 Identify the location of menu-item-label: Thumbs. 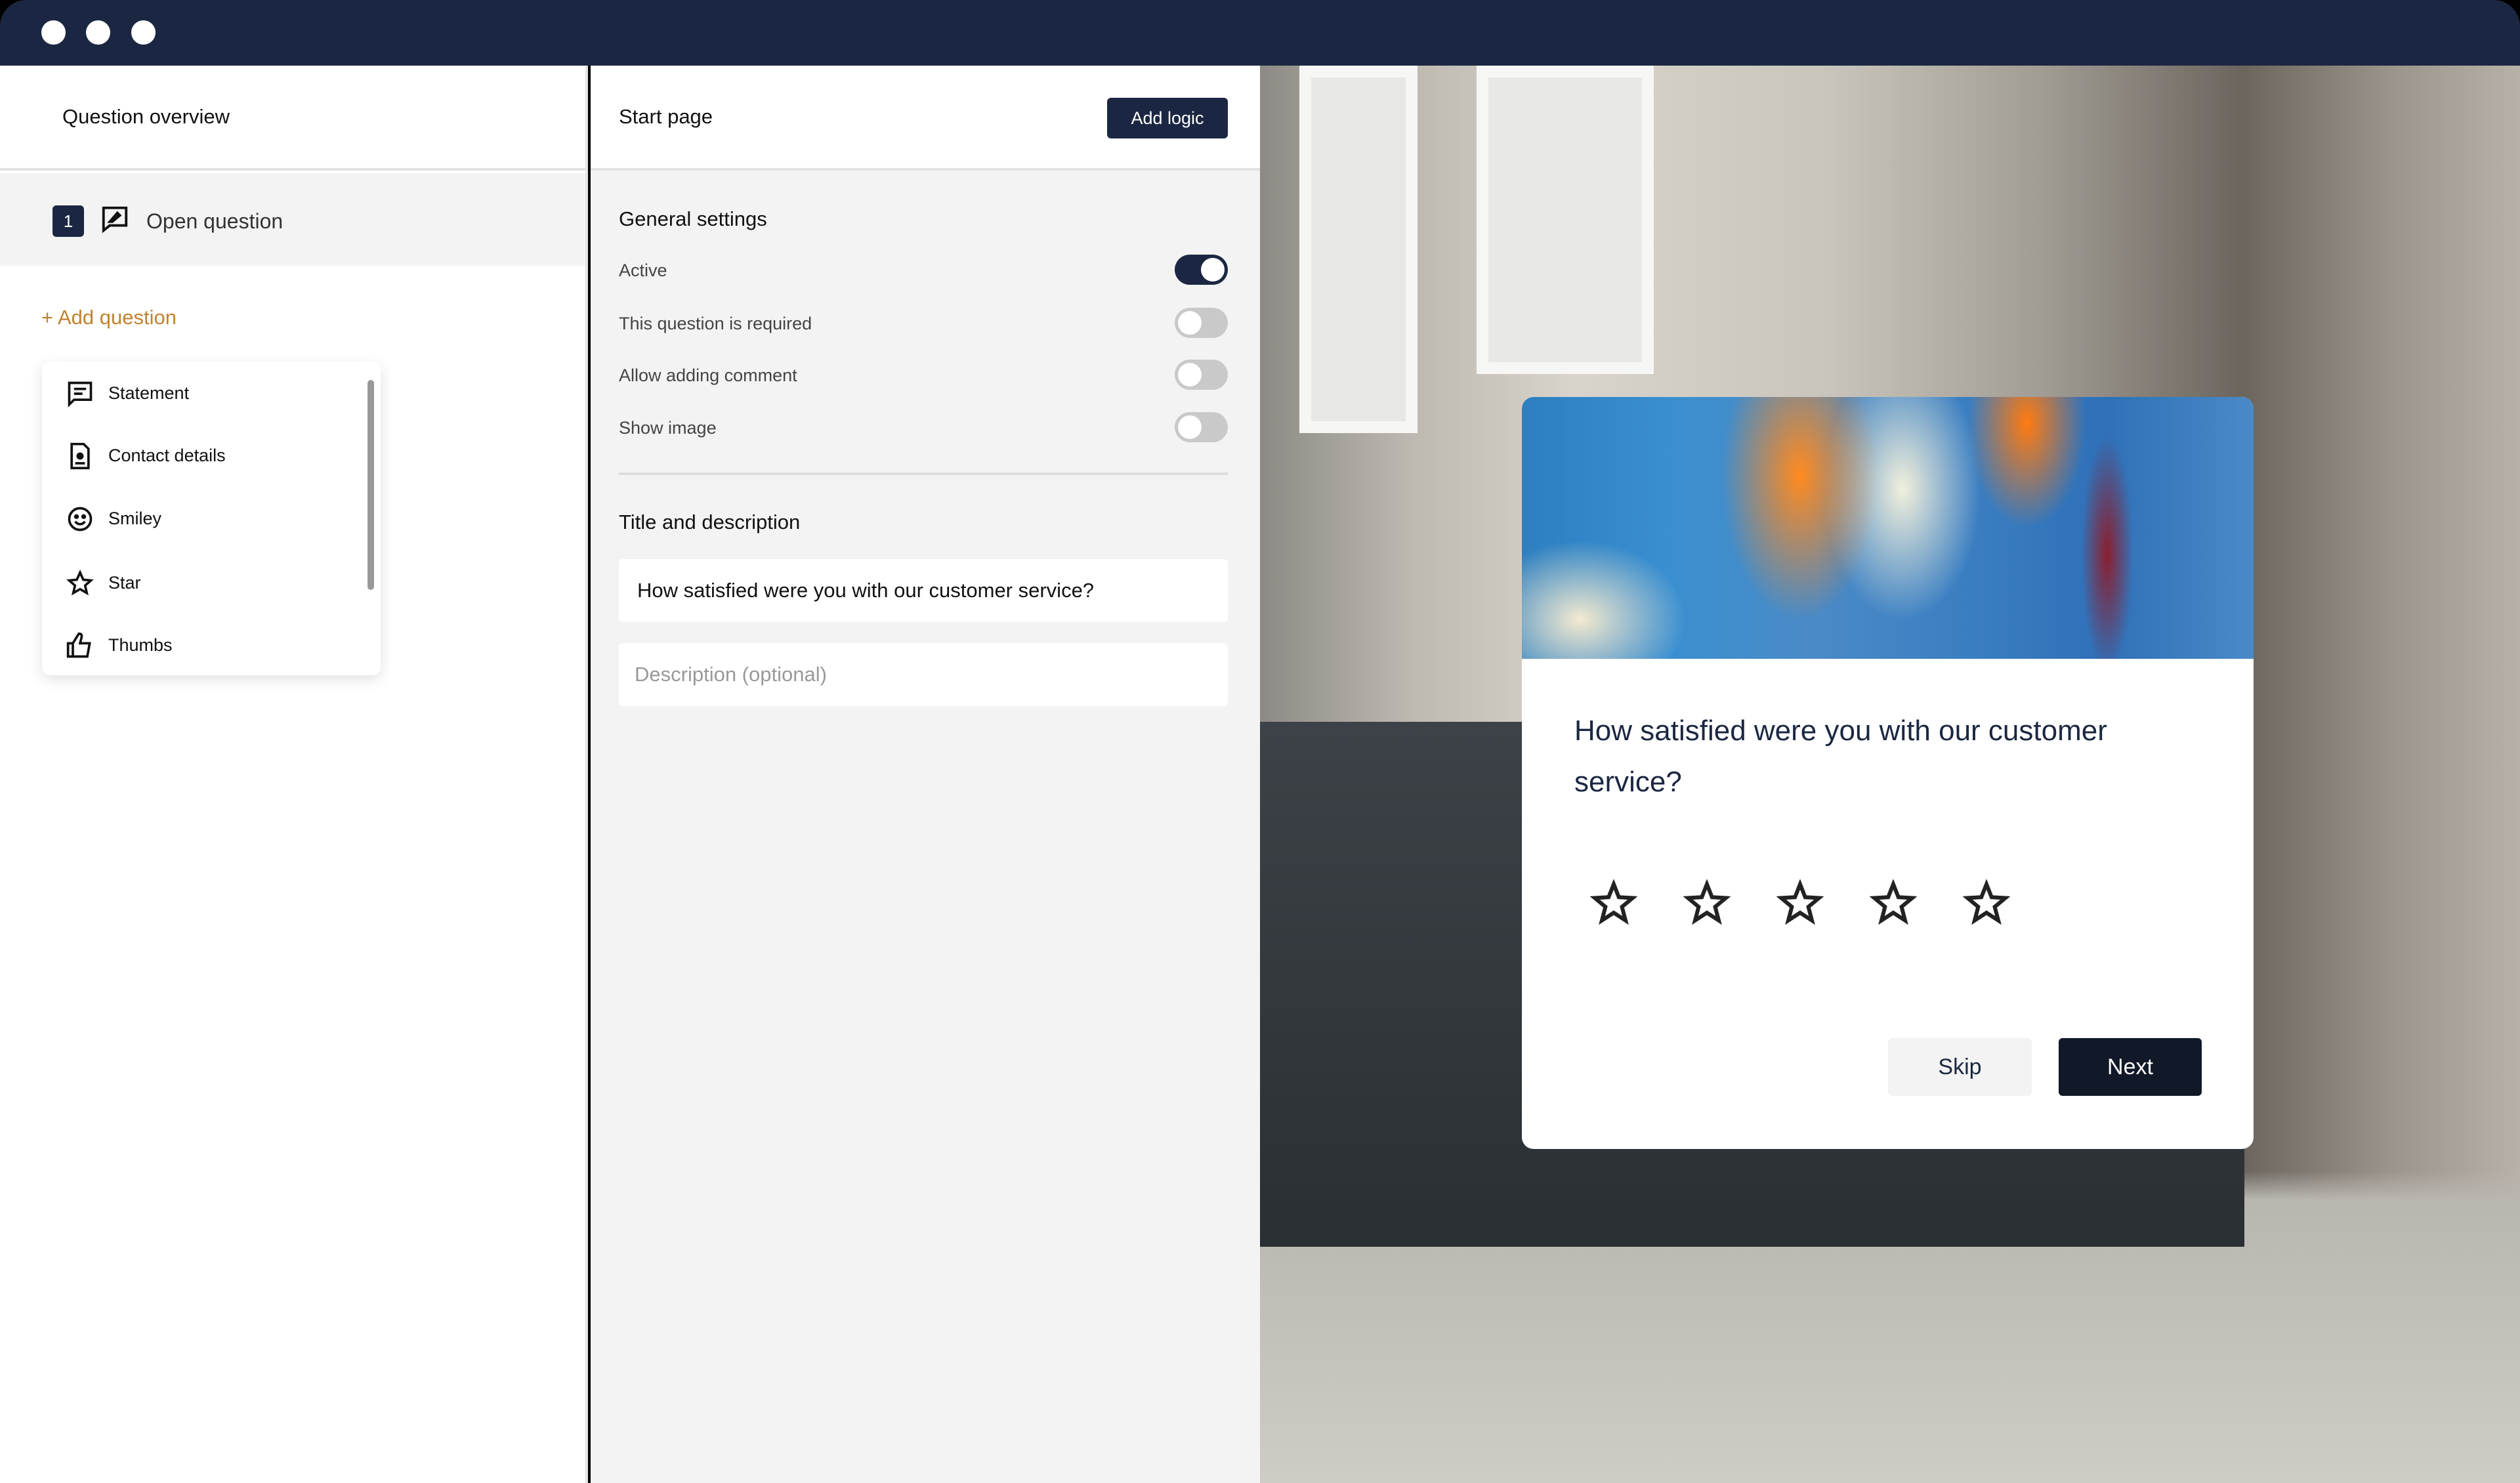
(140, 645).